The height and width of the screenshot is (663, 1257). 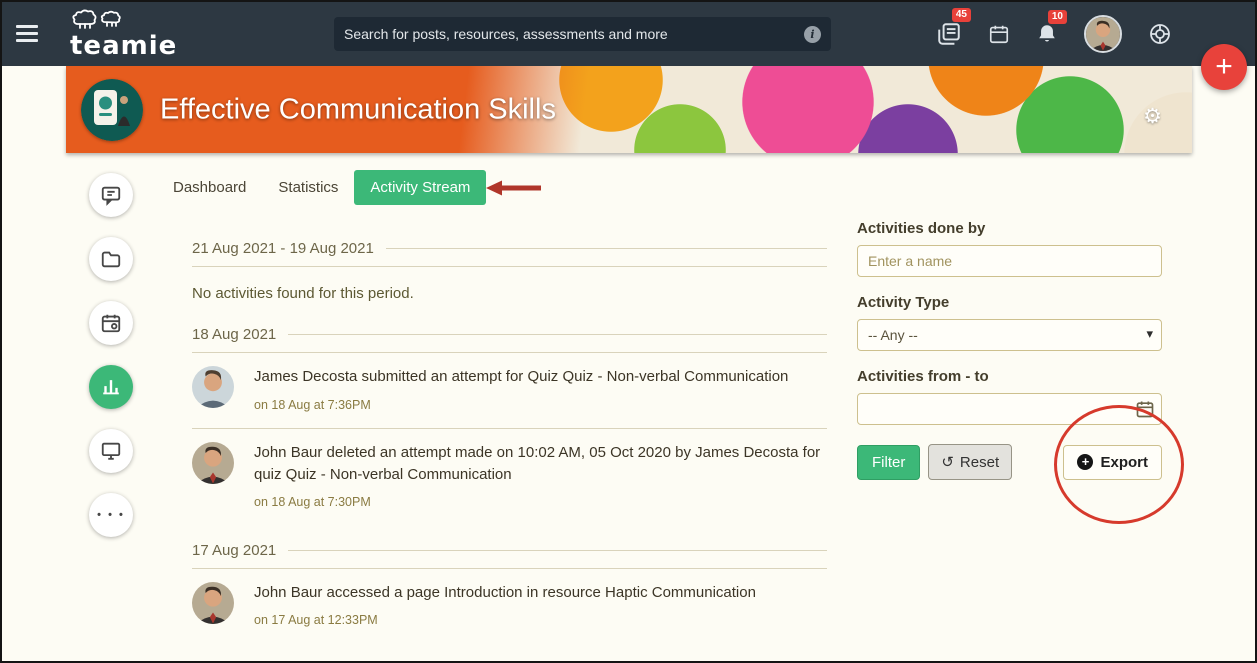 I want to click on activity-type-select: -- Any --, so click(x=1009, y=335).